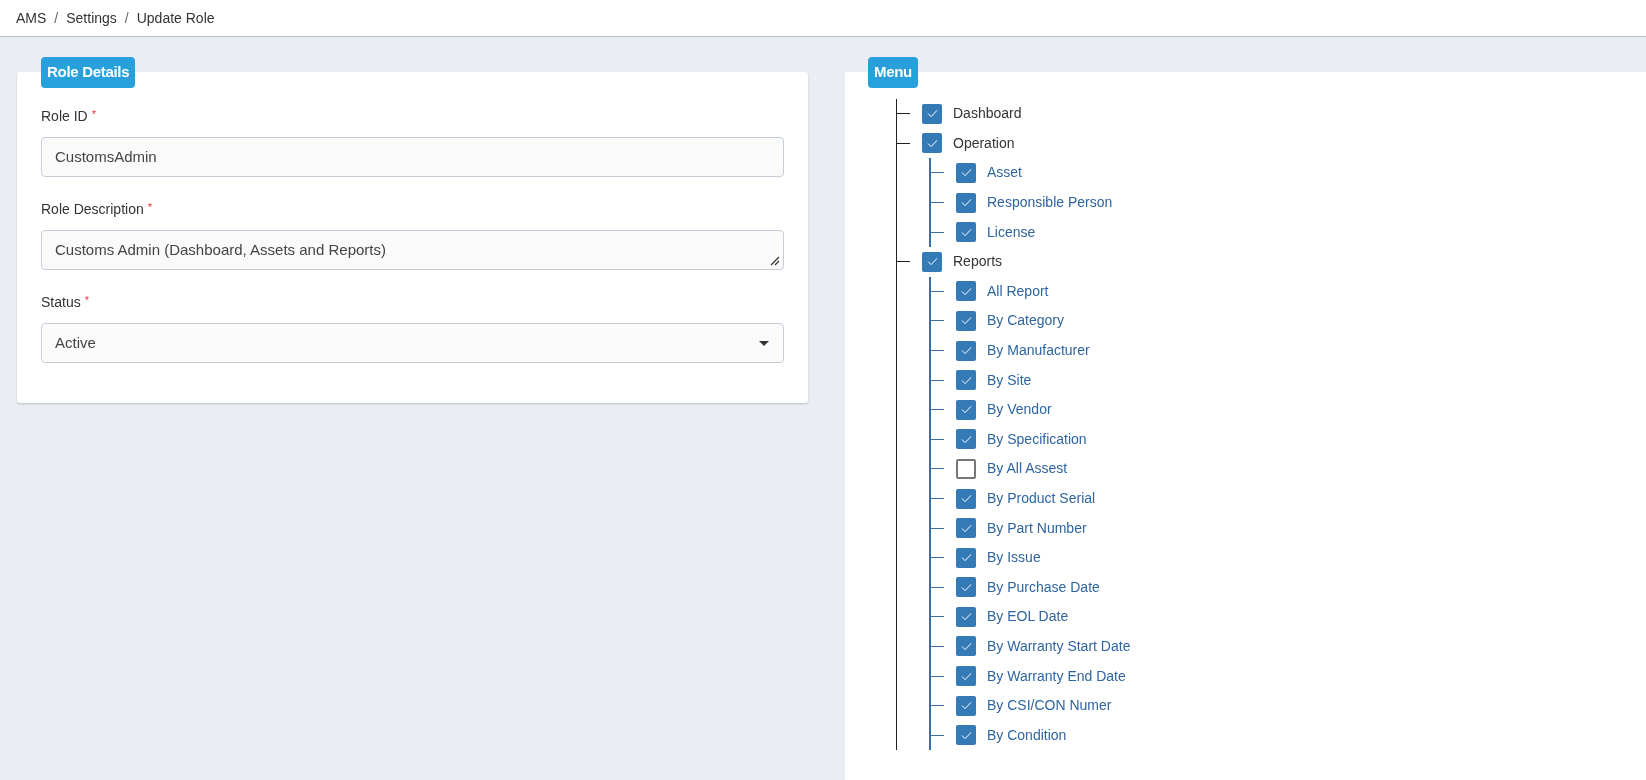 This screenshot has height=780, width=1646. What do you see at coordinates (1050, 203) in the screenshot?
I see `menu-item-label: Responsible Person` at bounding box center [1050, 203].